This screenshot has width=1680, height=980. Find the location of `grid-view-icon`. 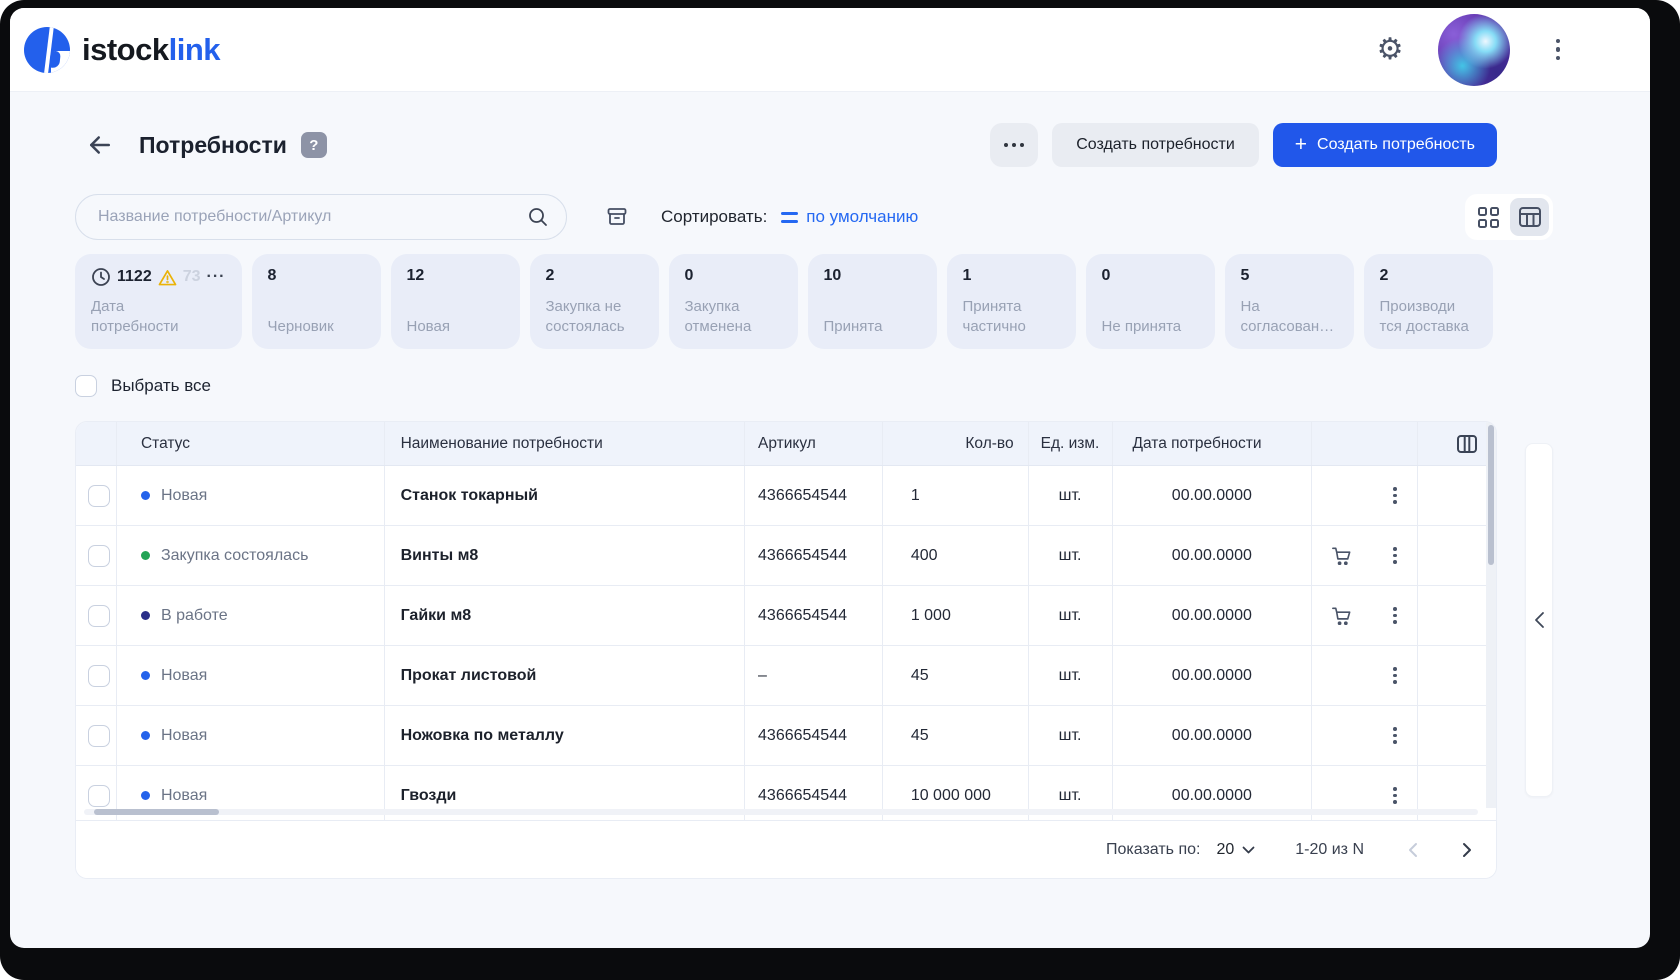

grid-view-icon is located at coordinates (1488, 217).